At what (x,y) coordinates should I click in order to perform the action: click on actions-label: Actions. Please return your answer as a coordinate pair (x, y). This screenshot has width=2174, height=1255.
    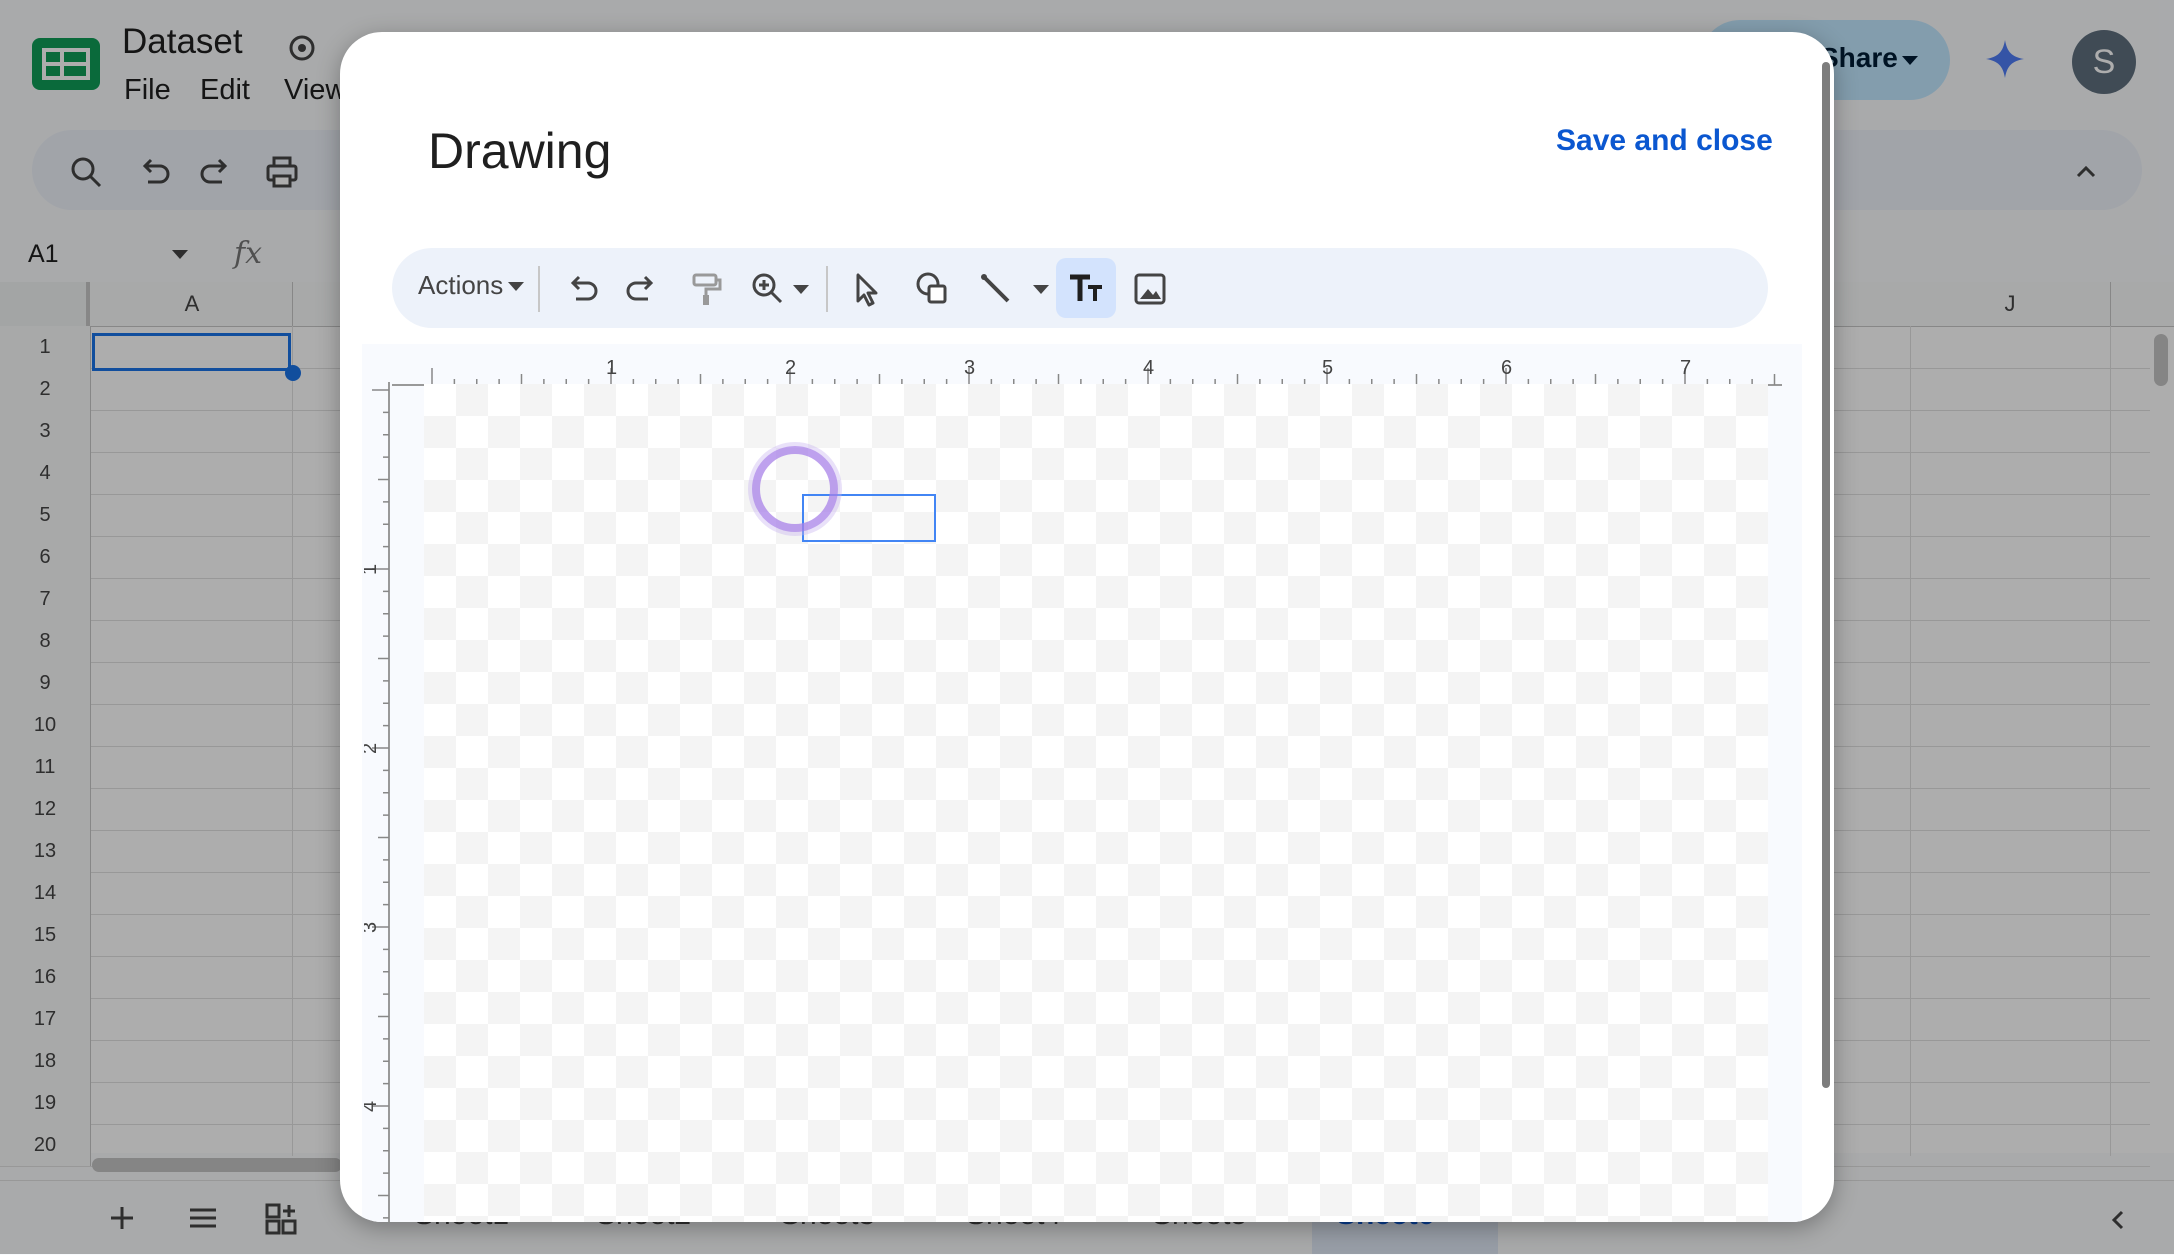
    Looking at the image, I should click on (461, 285).